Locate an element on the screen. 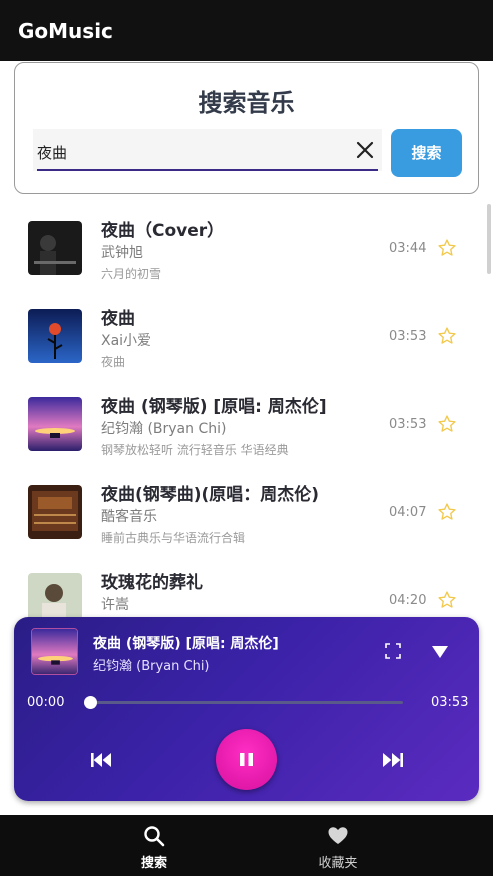 Image resolution: width=493 pixels, height=876 pixels. nav-label-search: 搜索 is located at coordinates (153, 863).